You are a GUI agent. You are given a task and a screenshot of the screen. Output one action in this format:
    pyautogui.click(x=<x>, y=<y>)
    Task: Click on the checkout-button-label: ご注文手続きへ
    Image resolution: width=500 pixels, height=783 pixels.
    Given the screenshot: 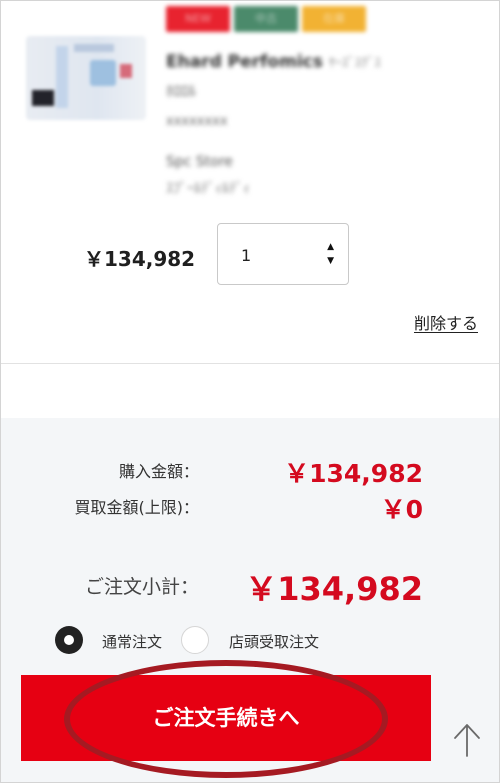 What is the action you would take?
    pyautogui.click(x=226, y=718)
    